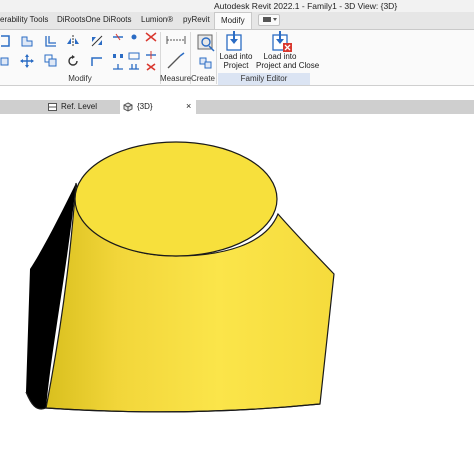  What do you see at coordinates (73, 61) in the screenshot?
I see `rotate-icon` at bounding box center [73, 61].